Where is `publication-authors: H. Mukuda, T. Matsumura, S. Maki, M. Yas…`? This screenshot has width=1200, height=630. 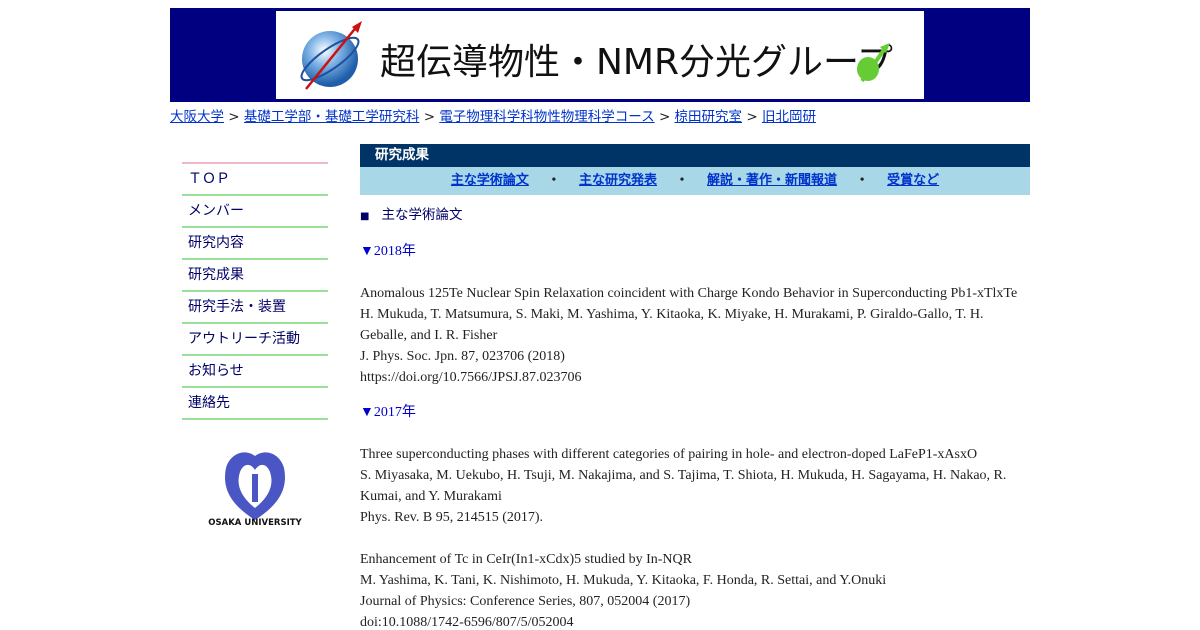
publication-authors: H. Mukuda, T. Matsumura, S. Maki, M. Yas… is located at coordinates (672, 325).